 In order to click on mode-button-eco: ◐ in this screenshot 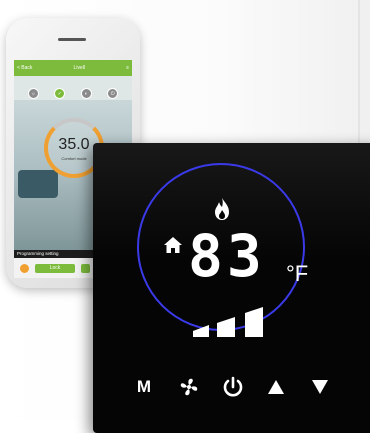, I will do `click(86, 93)`.